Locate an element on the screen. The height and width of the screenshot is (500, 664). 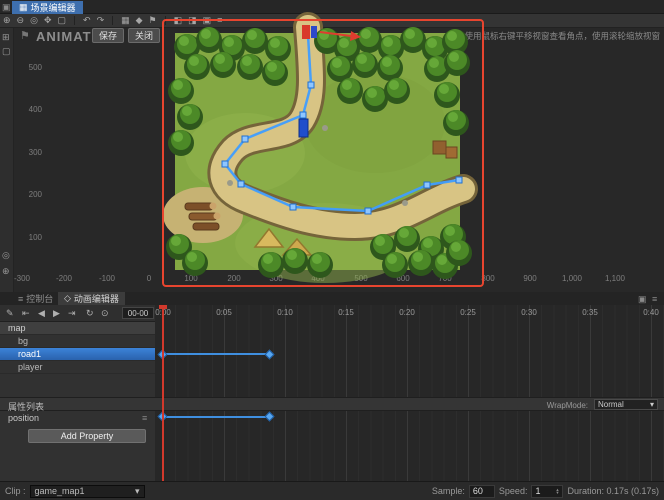
hruler-tick: 900 is located at coordinates (530, 278).